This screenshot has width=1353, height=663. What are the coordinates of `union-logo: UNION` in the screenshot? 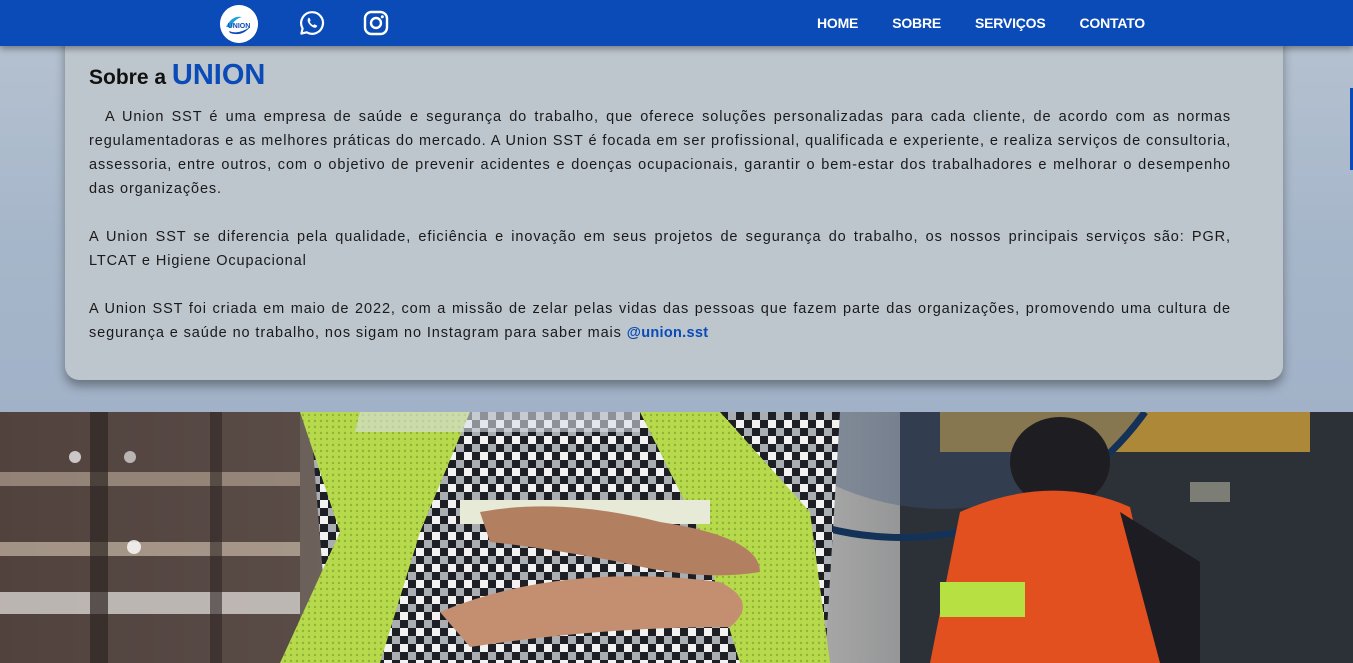 It's located at (239, 24).